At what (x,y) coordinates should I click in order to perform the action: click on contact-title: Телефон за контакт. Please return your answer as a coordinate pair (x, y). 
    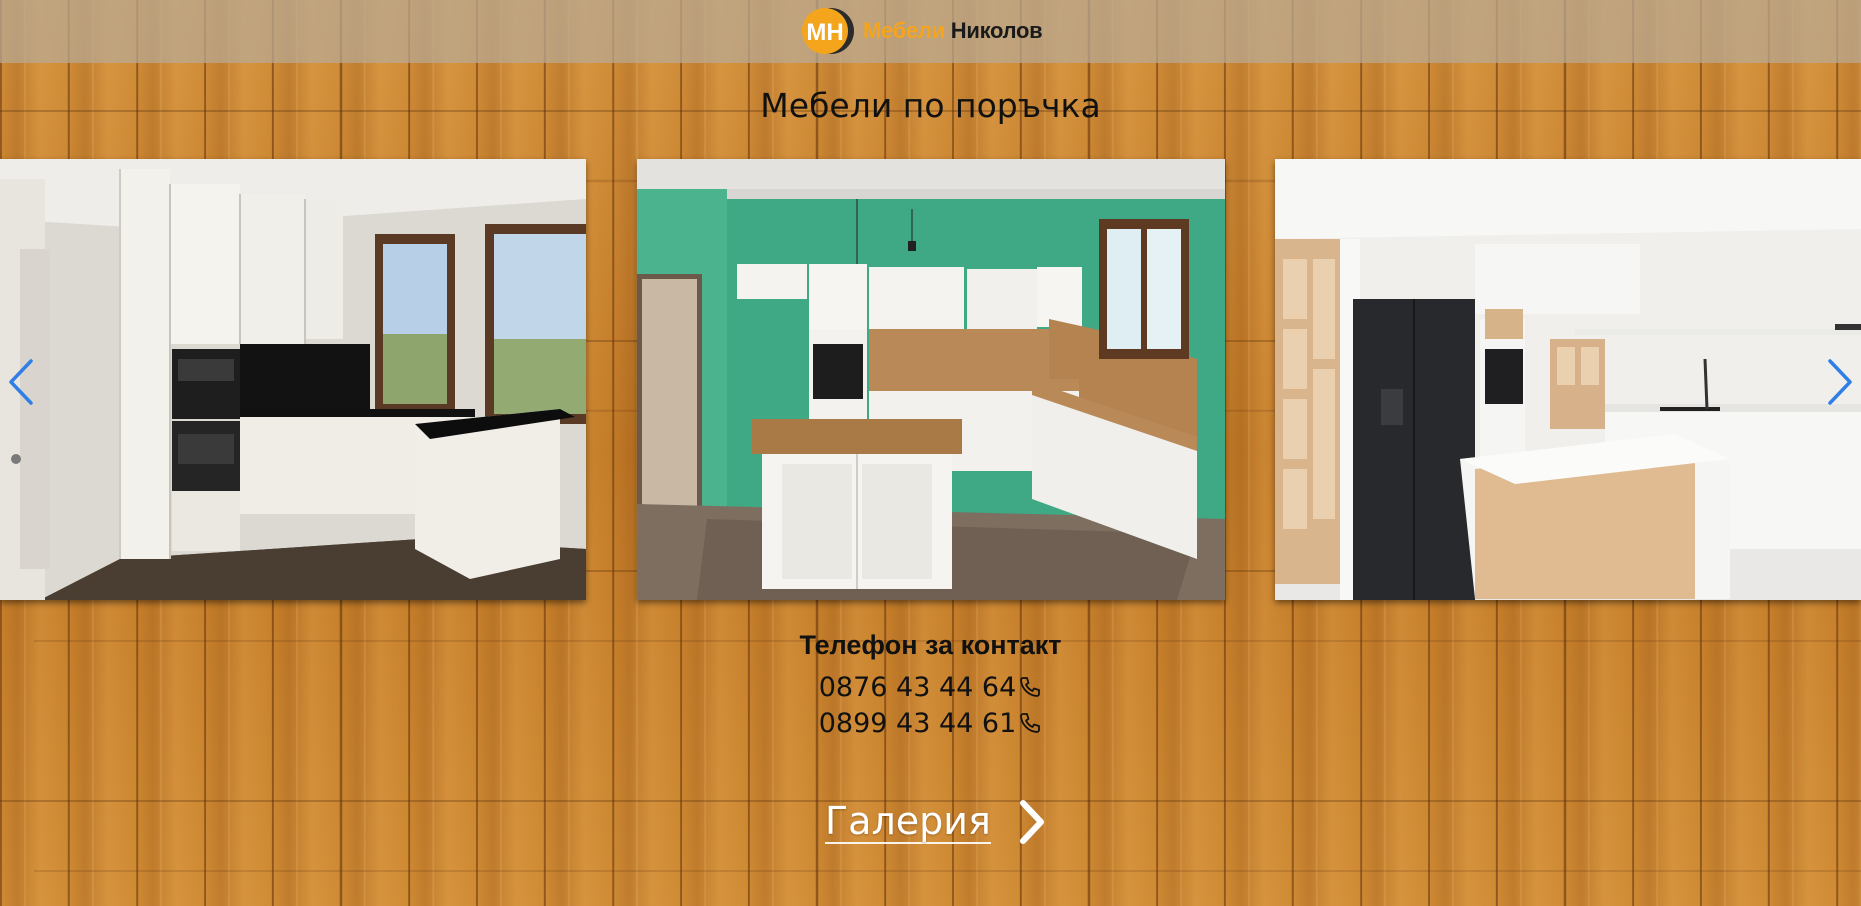
    Looking at the image, I should click on (930, 645).